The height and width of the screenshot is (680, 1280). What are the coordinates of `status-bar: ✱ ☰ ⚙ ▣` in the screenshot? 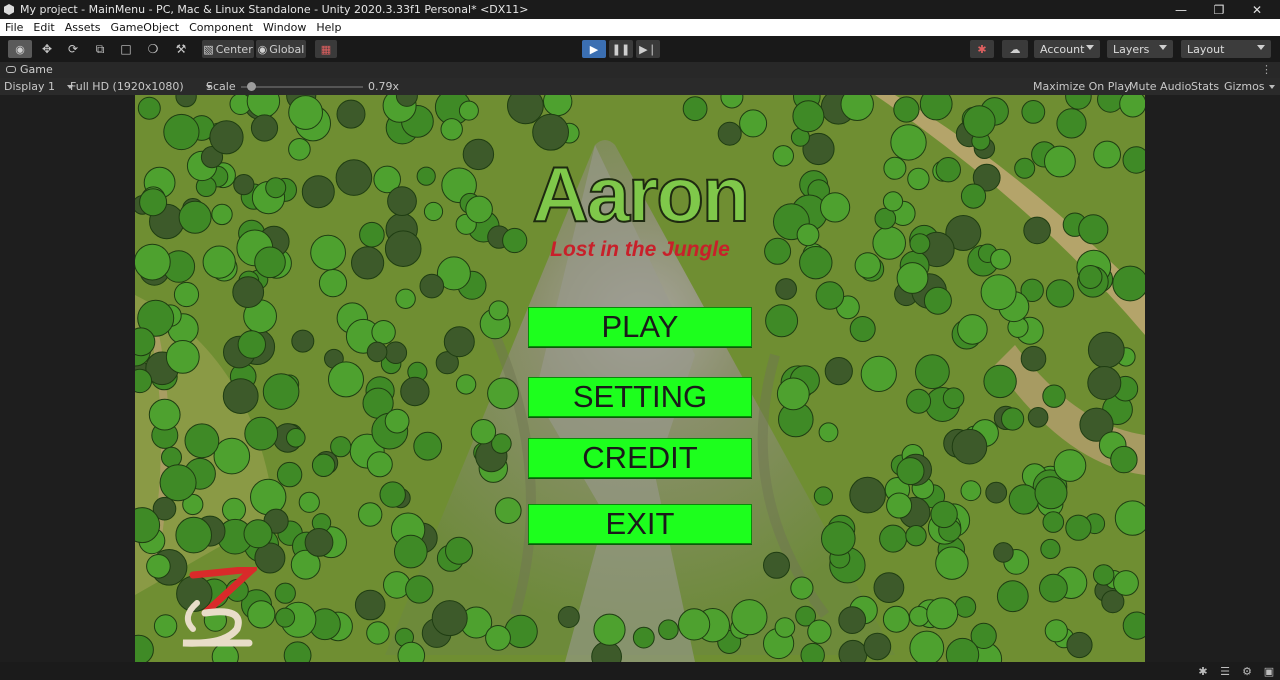 It's located at (640, 671).